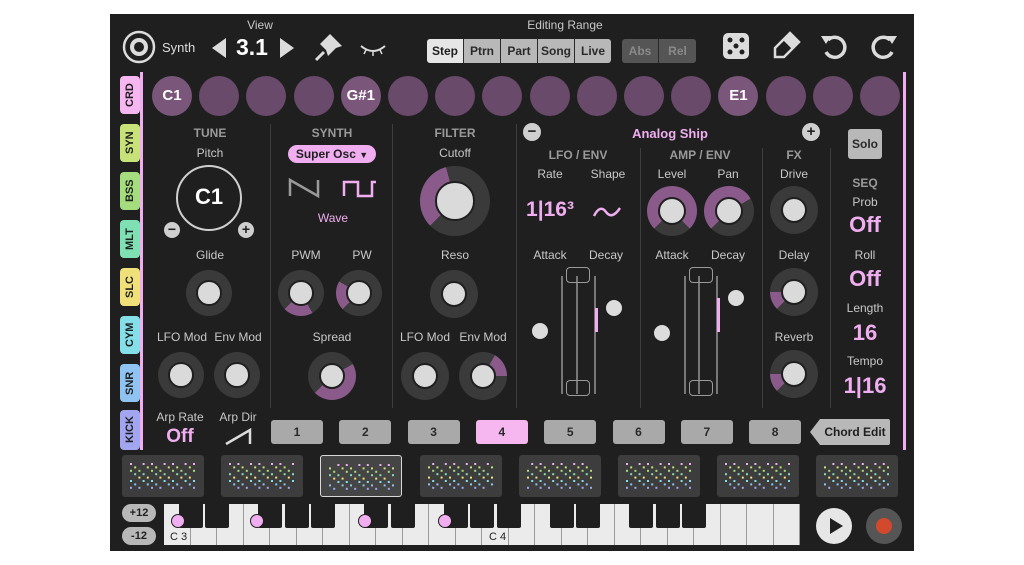 Image resolution: width=1024 pixels, height=565 pixels. I want to click on page-button: 7, so click(706, 432).